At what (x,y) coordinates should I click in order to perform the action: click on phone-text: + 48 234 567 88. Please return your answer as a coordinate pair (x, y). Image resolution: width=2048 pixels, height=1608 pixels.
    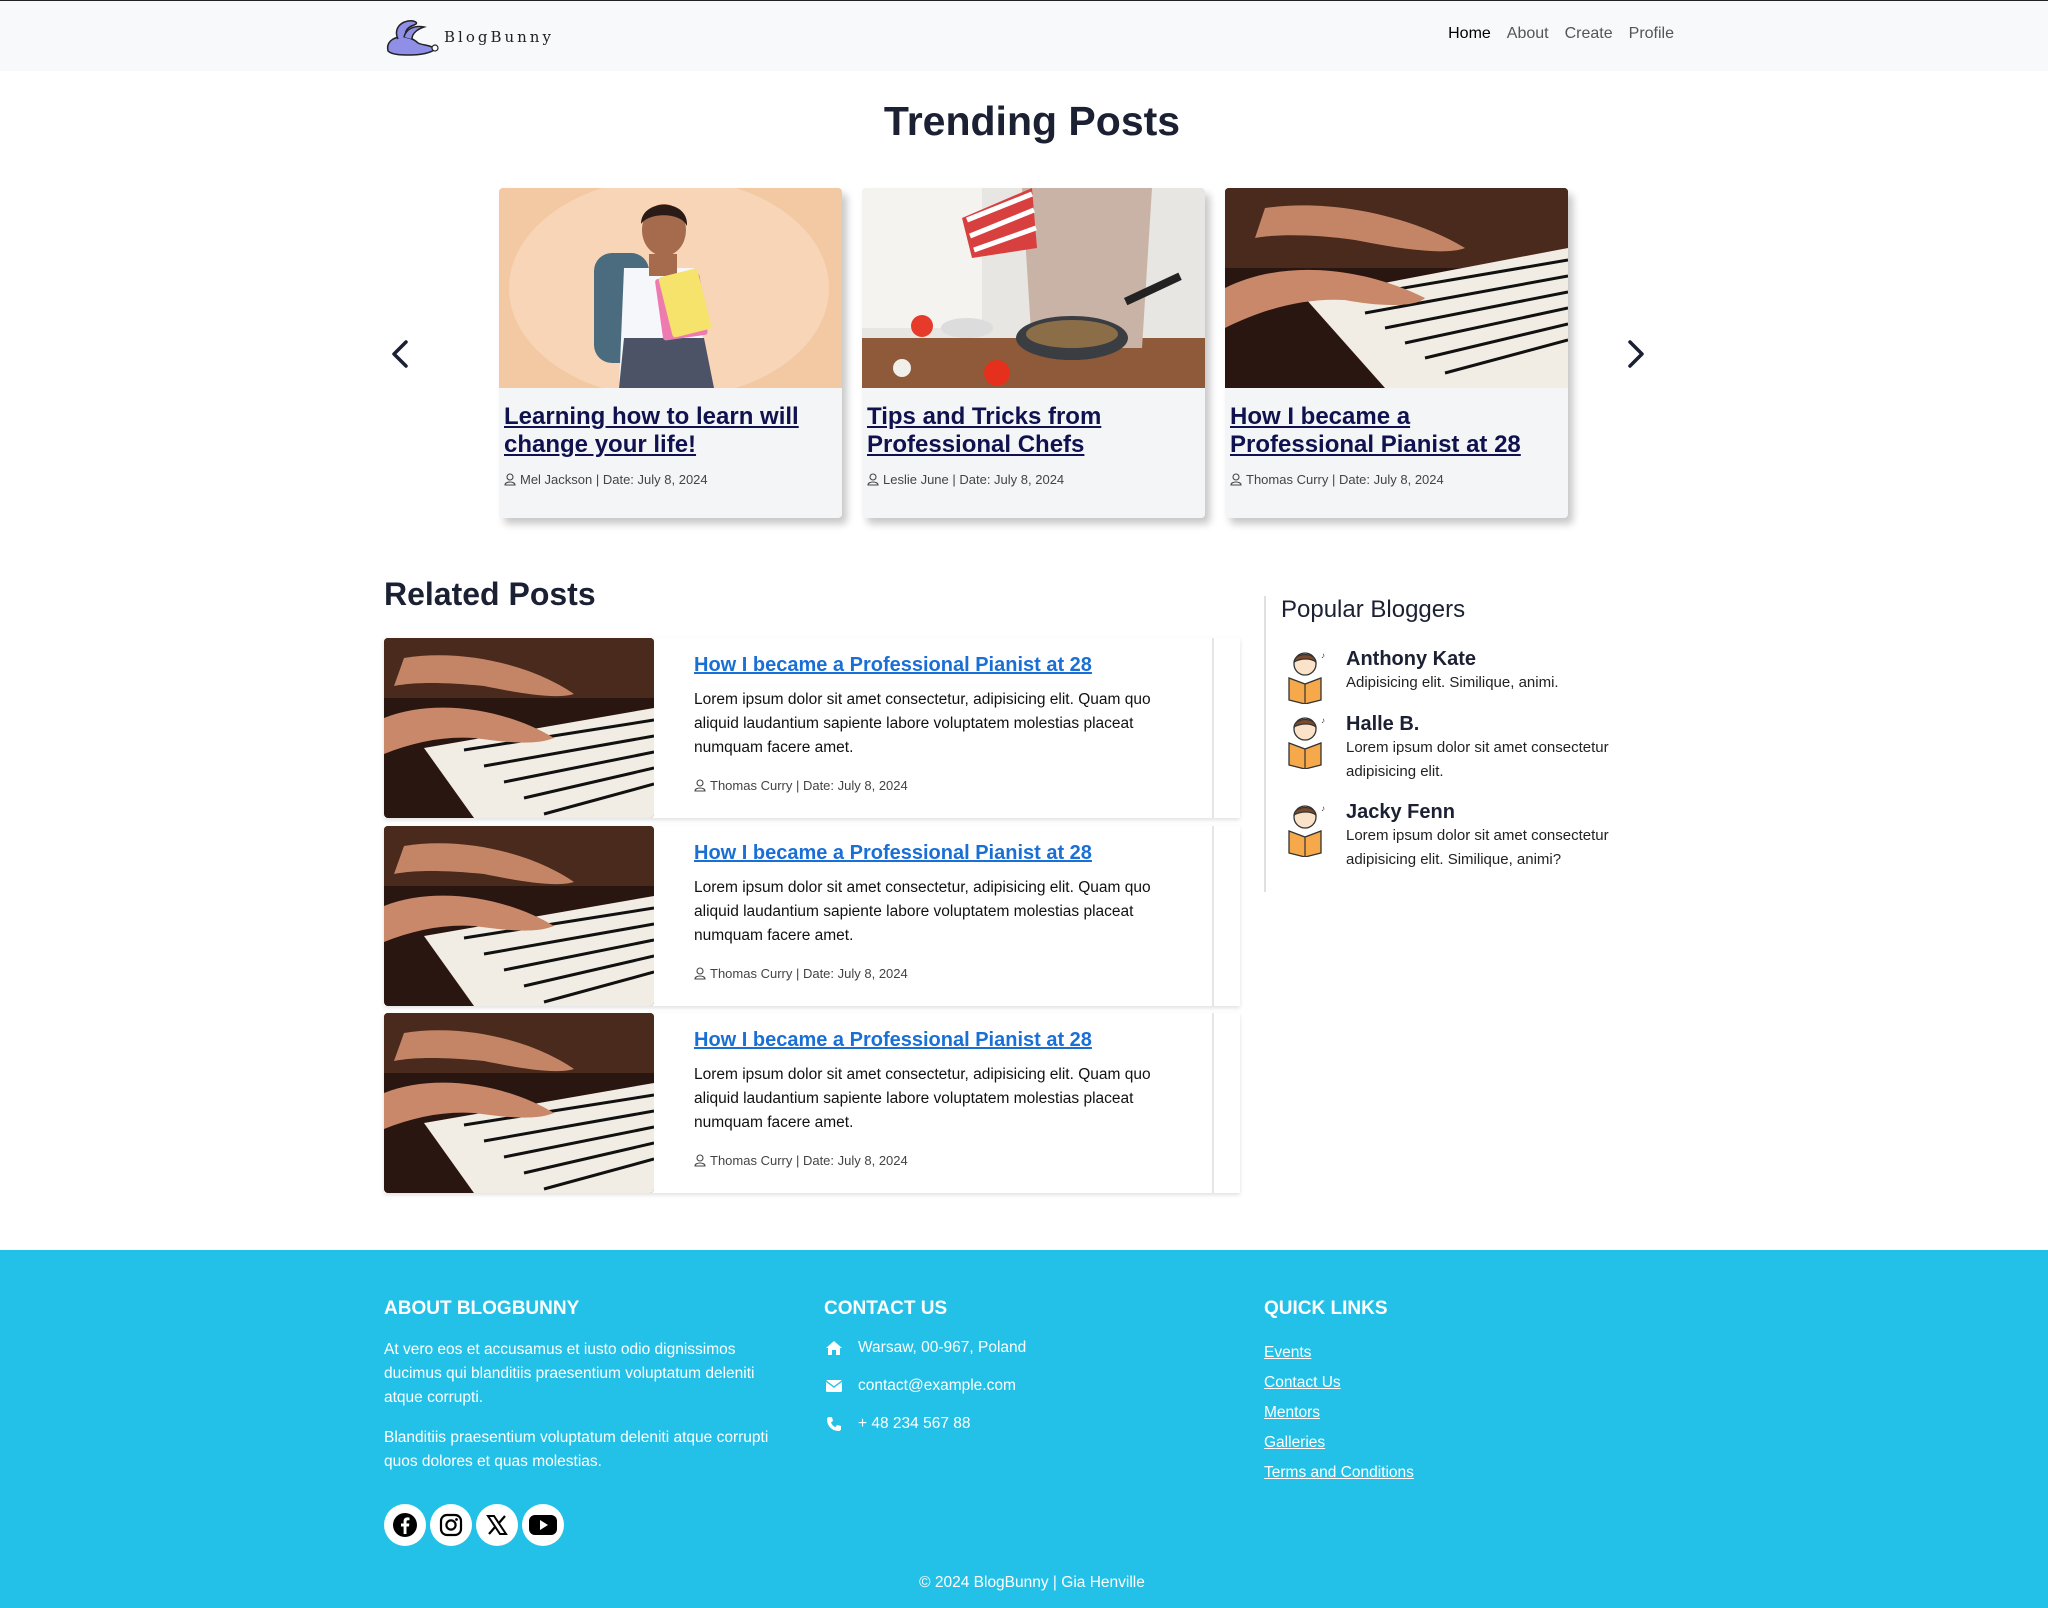
    Looking at the image, I should click on (914, 1423).